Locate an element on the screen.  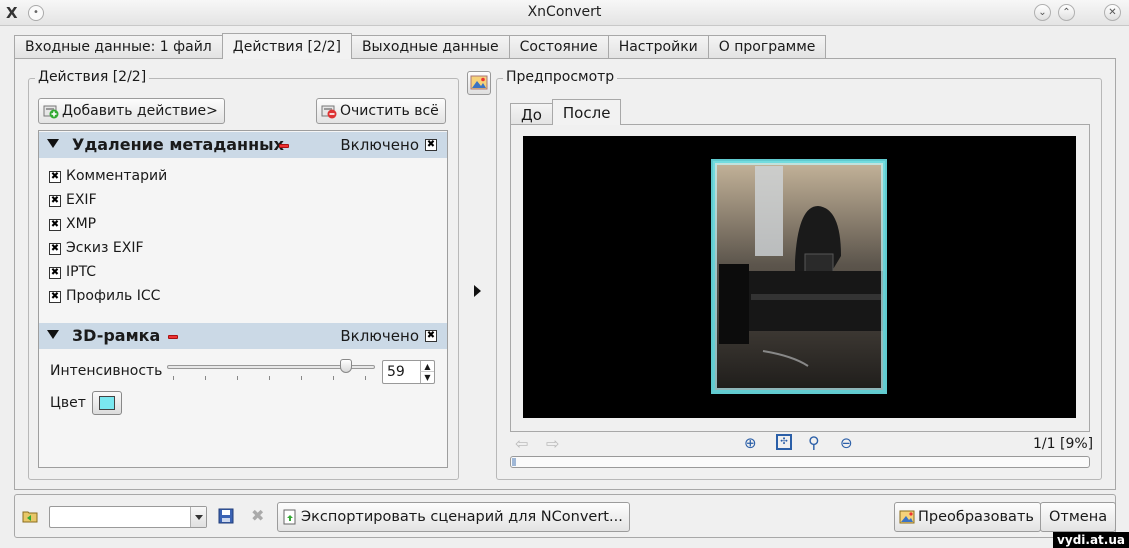
preview-photo is located at coordinates (799, 276).